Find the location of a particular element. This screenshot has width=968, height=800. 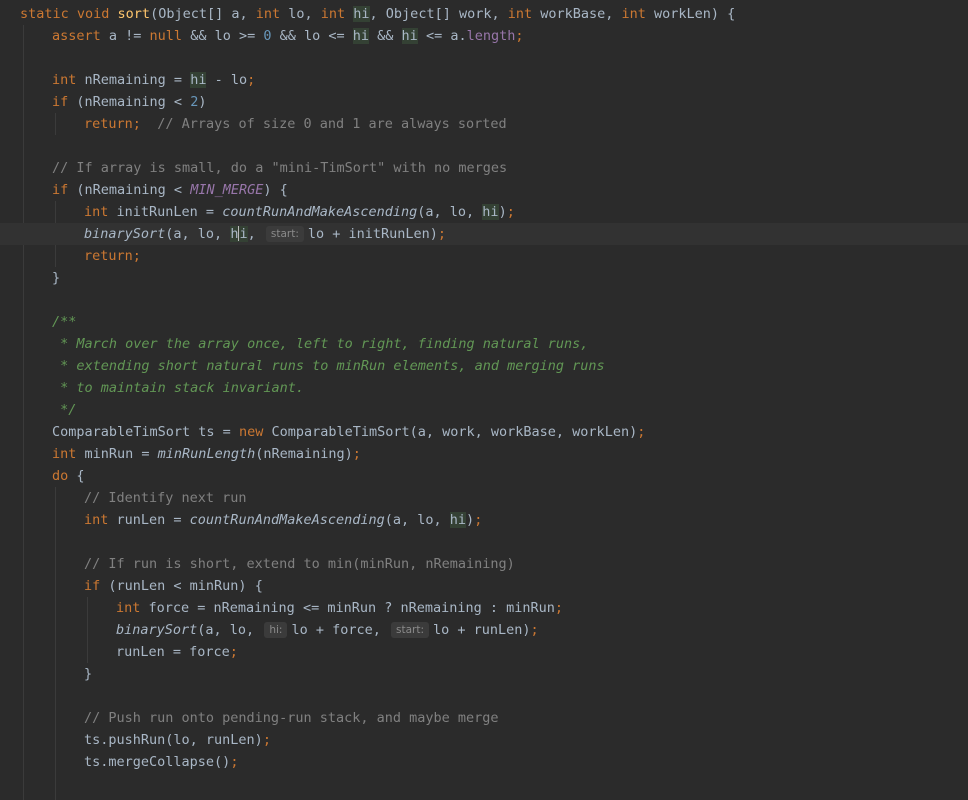

code-line: if (nRemaining < 2) is located at coordinates (484, 102).